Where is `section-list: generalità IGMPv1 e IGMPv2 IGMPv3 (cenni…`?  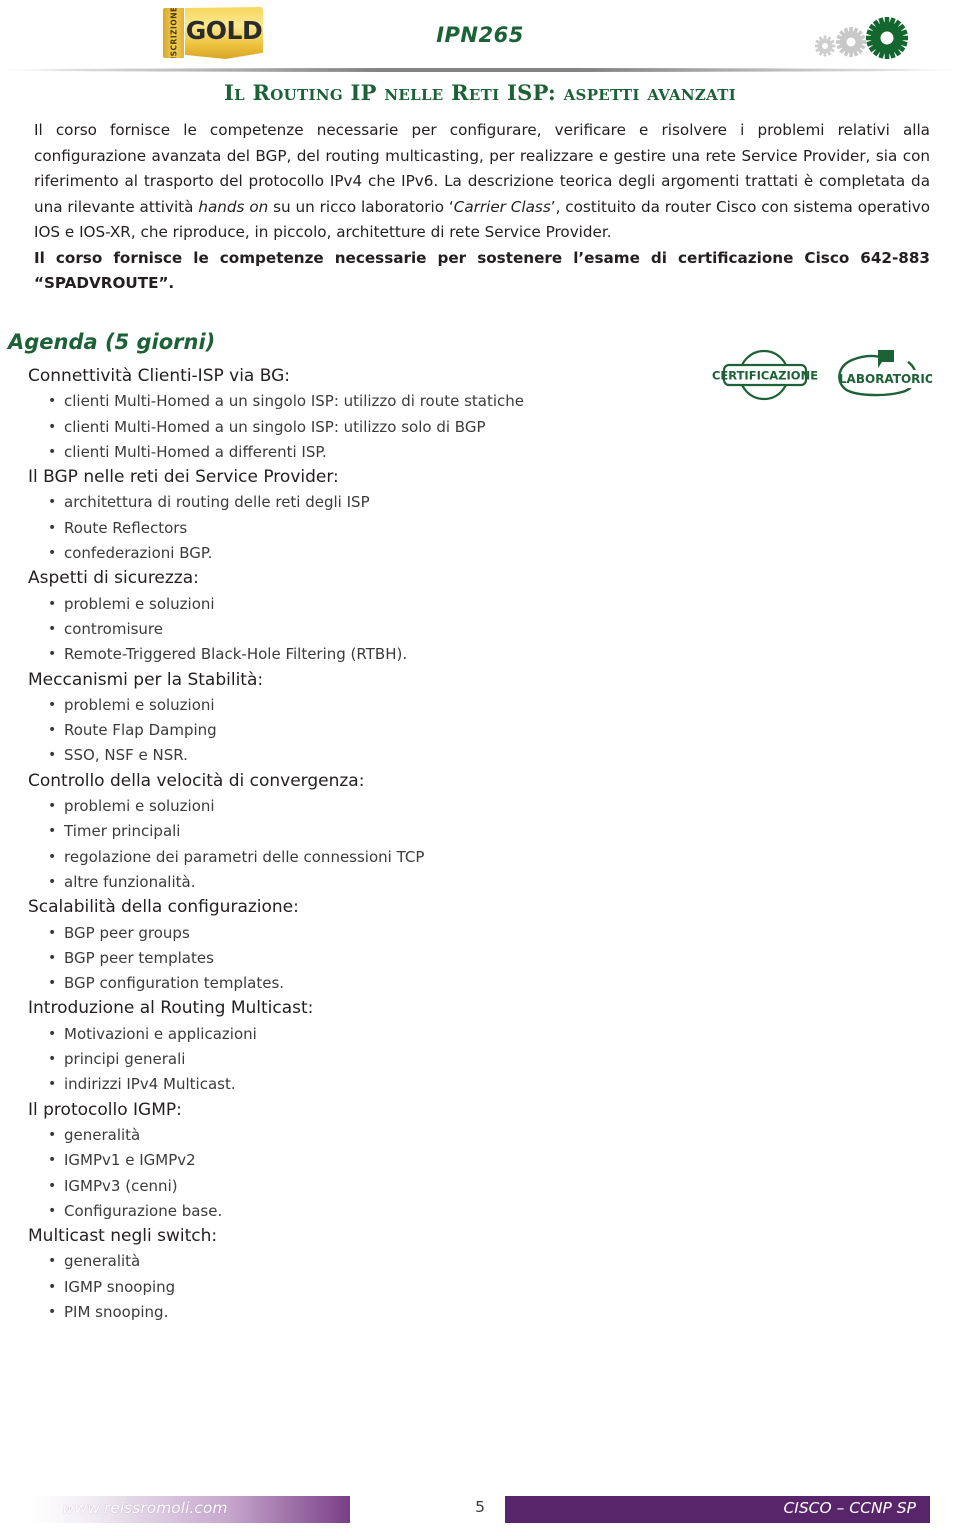 section-list: generalità IGMPv1 e IGMPv2 IGMPv3 (cenni… is located at coordinates (358, 1173).